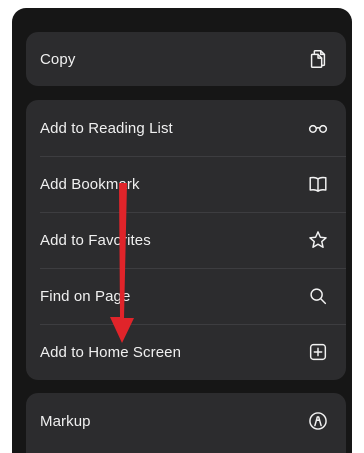 The height and width of the screenshot is (453, 364). What do you see at coordinates (111, 352) in the screenshot?
I see `menu-item-label: Add to Home Screen` at bounding box center [111, 352].